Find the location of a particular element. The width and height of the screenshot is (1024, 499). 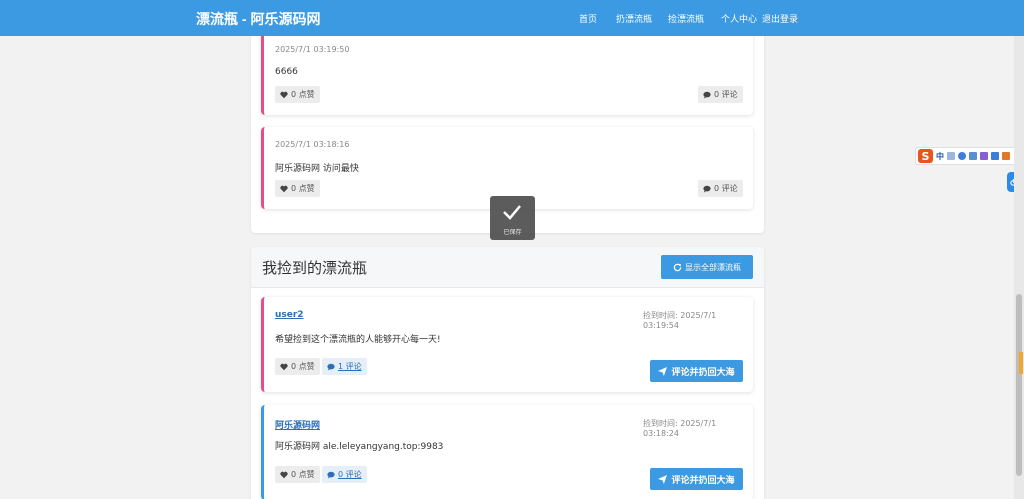

scrollbar-thumb is located at coordinates (1019, 385).